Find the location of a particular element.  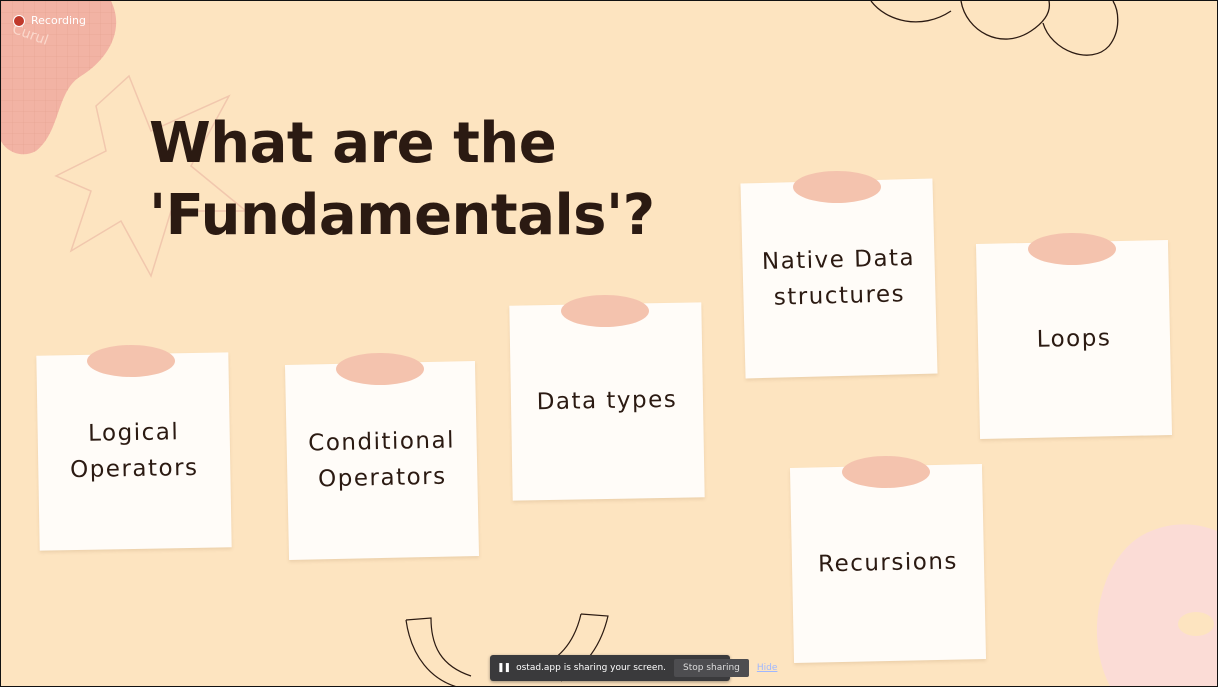

record-icon is located at coordinates (19, 20).